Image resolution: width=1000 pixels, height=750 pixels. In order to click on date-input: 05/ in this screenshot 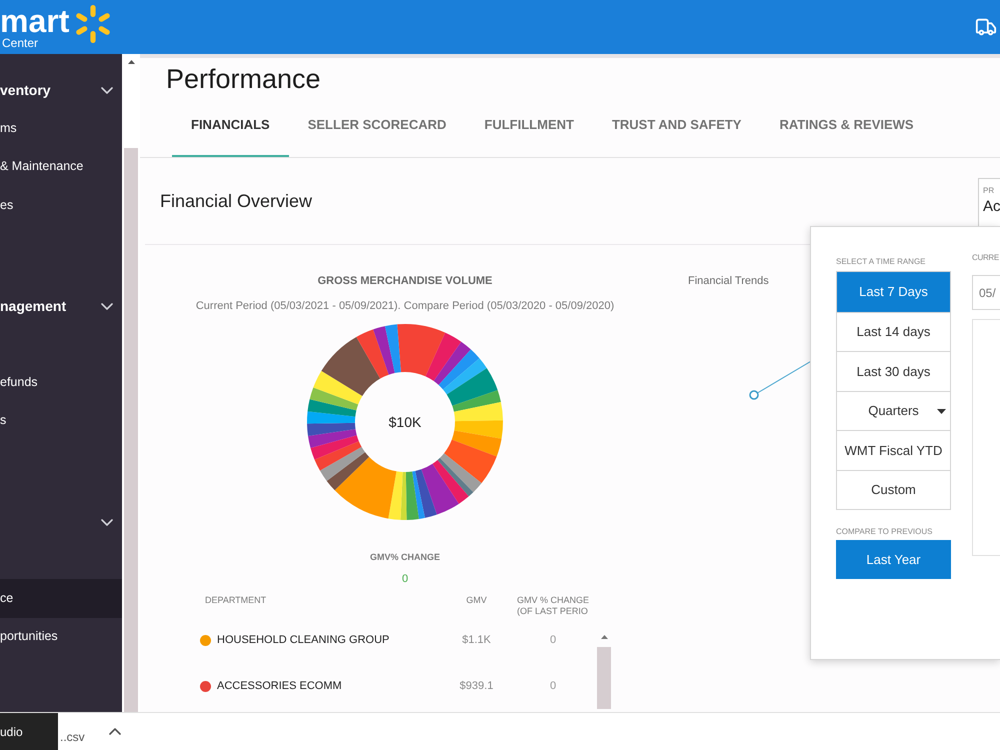, I will do `click(986, 292)`.